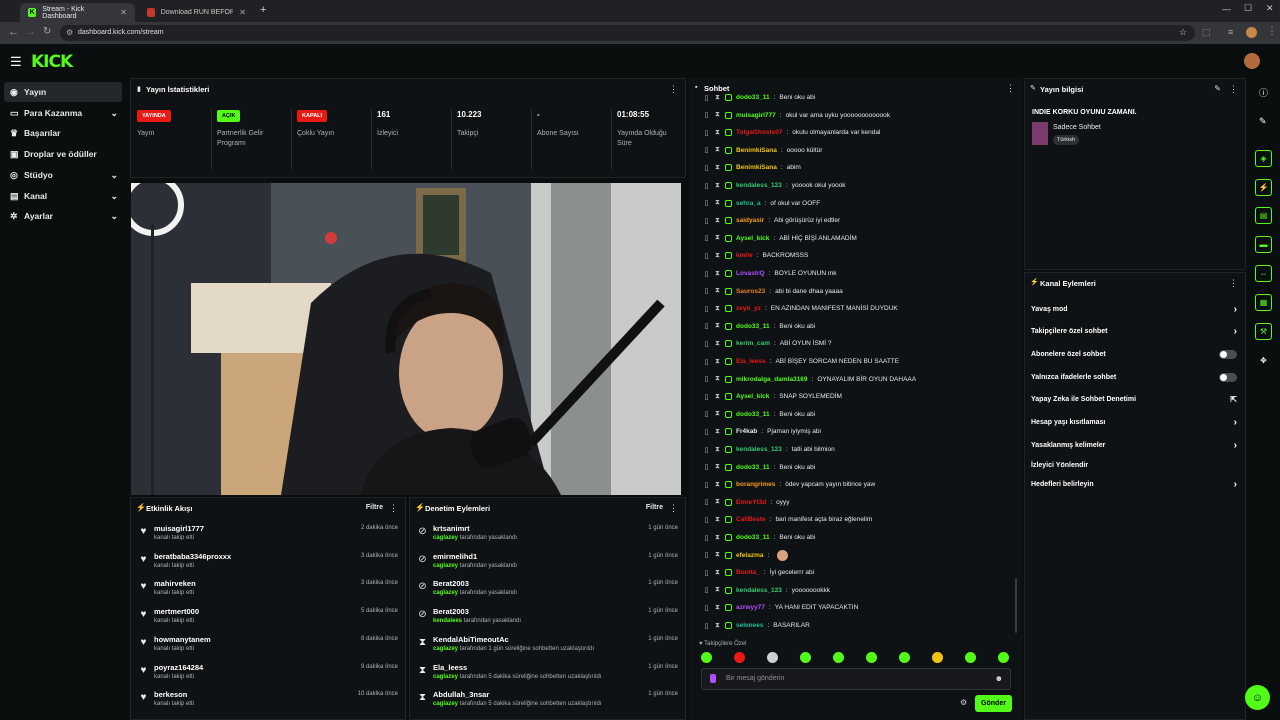 The width and height of the screenshot is (1280, 720). What do you see at coordinates (1217, 88) in the screenshot?
I see `edit-icon: ✎` at bounding box center [1217, 88].